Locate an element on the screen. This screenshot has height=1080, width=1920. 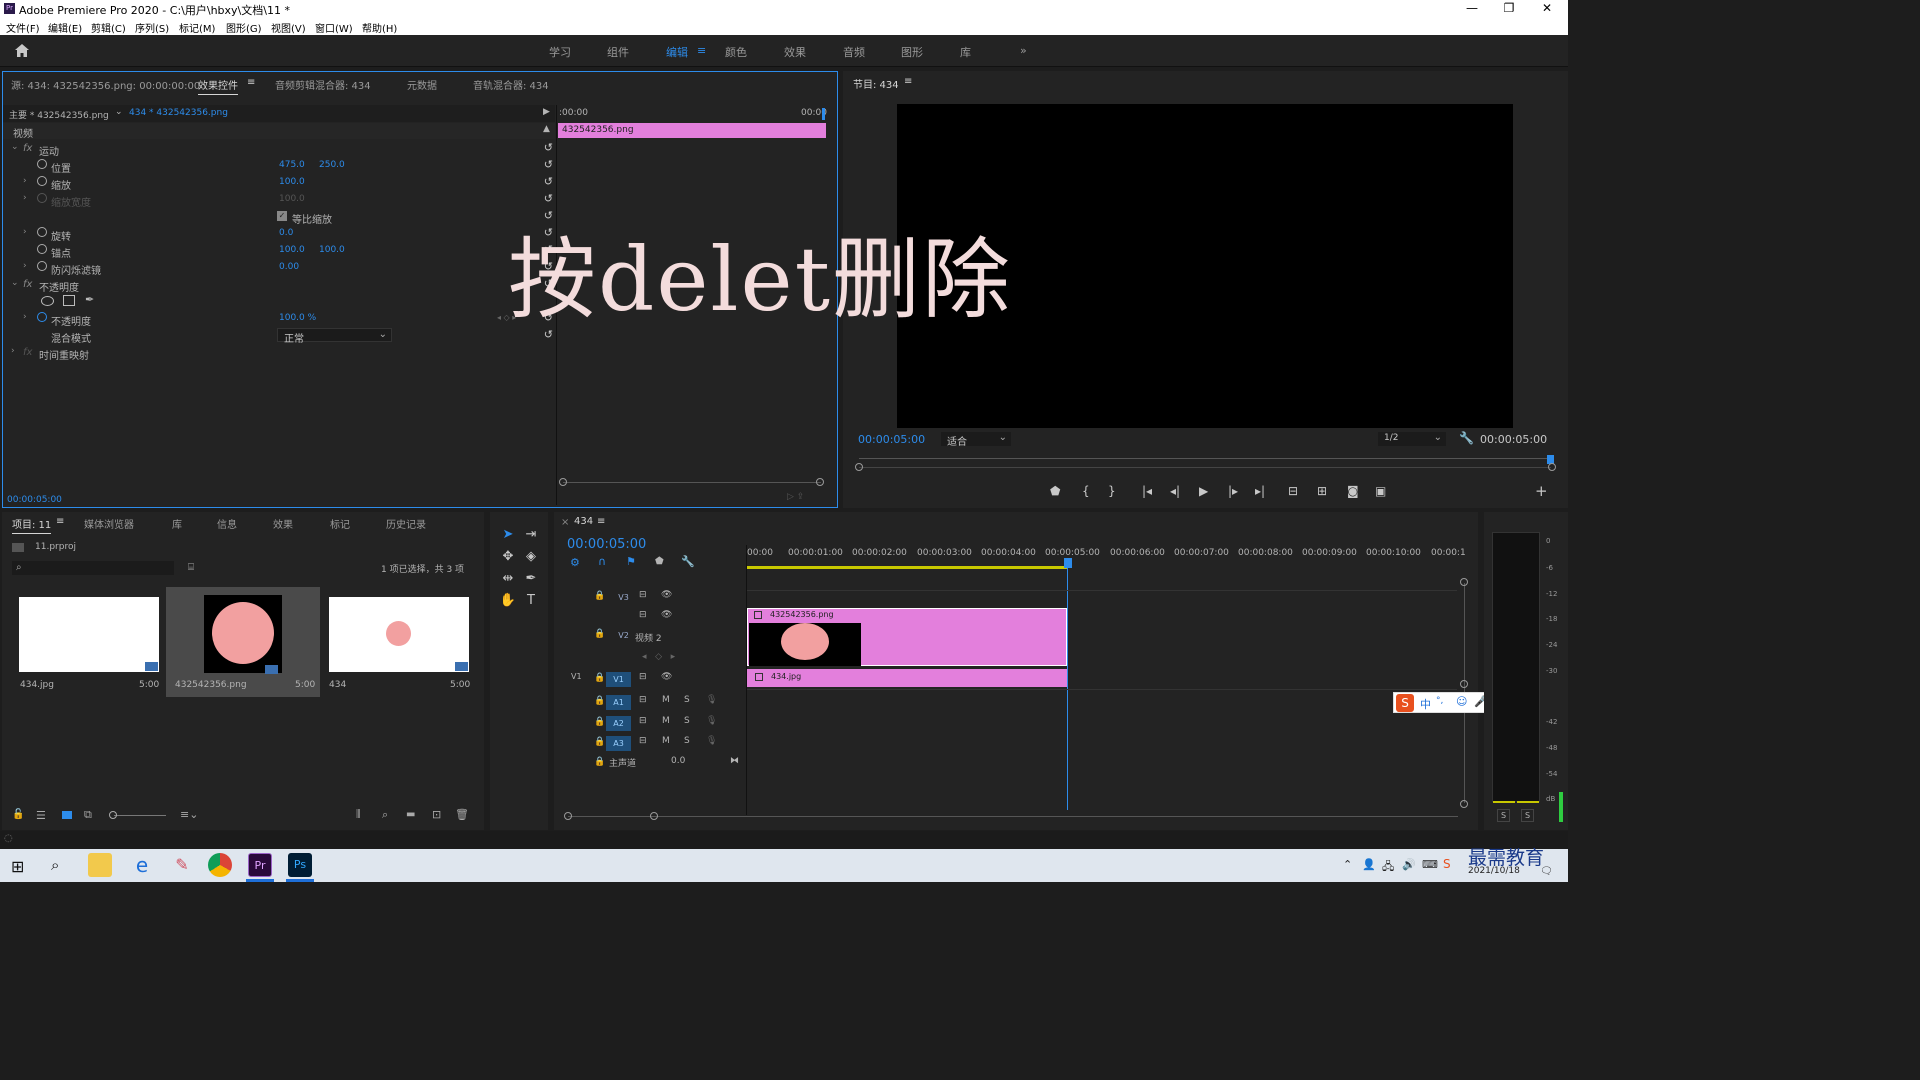
photoshop-taskbar-icon: Ps is located at coordinates (300, 865).